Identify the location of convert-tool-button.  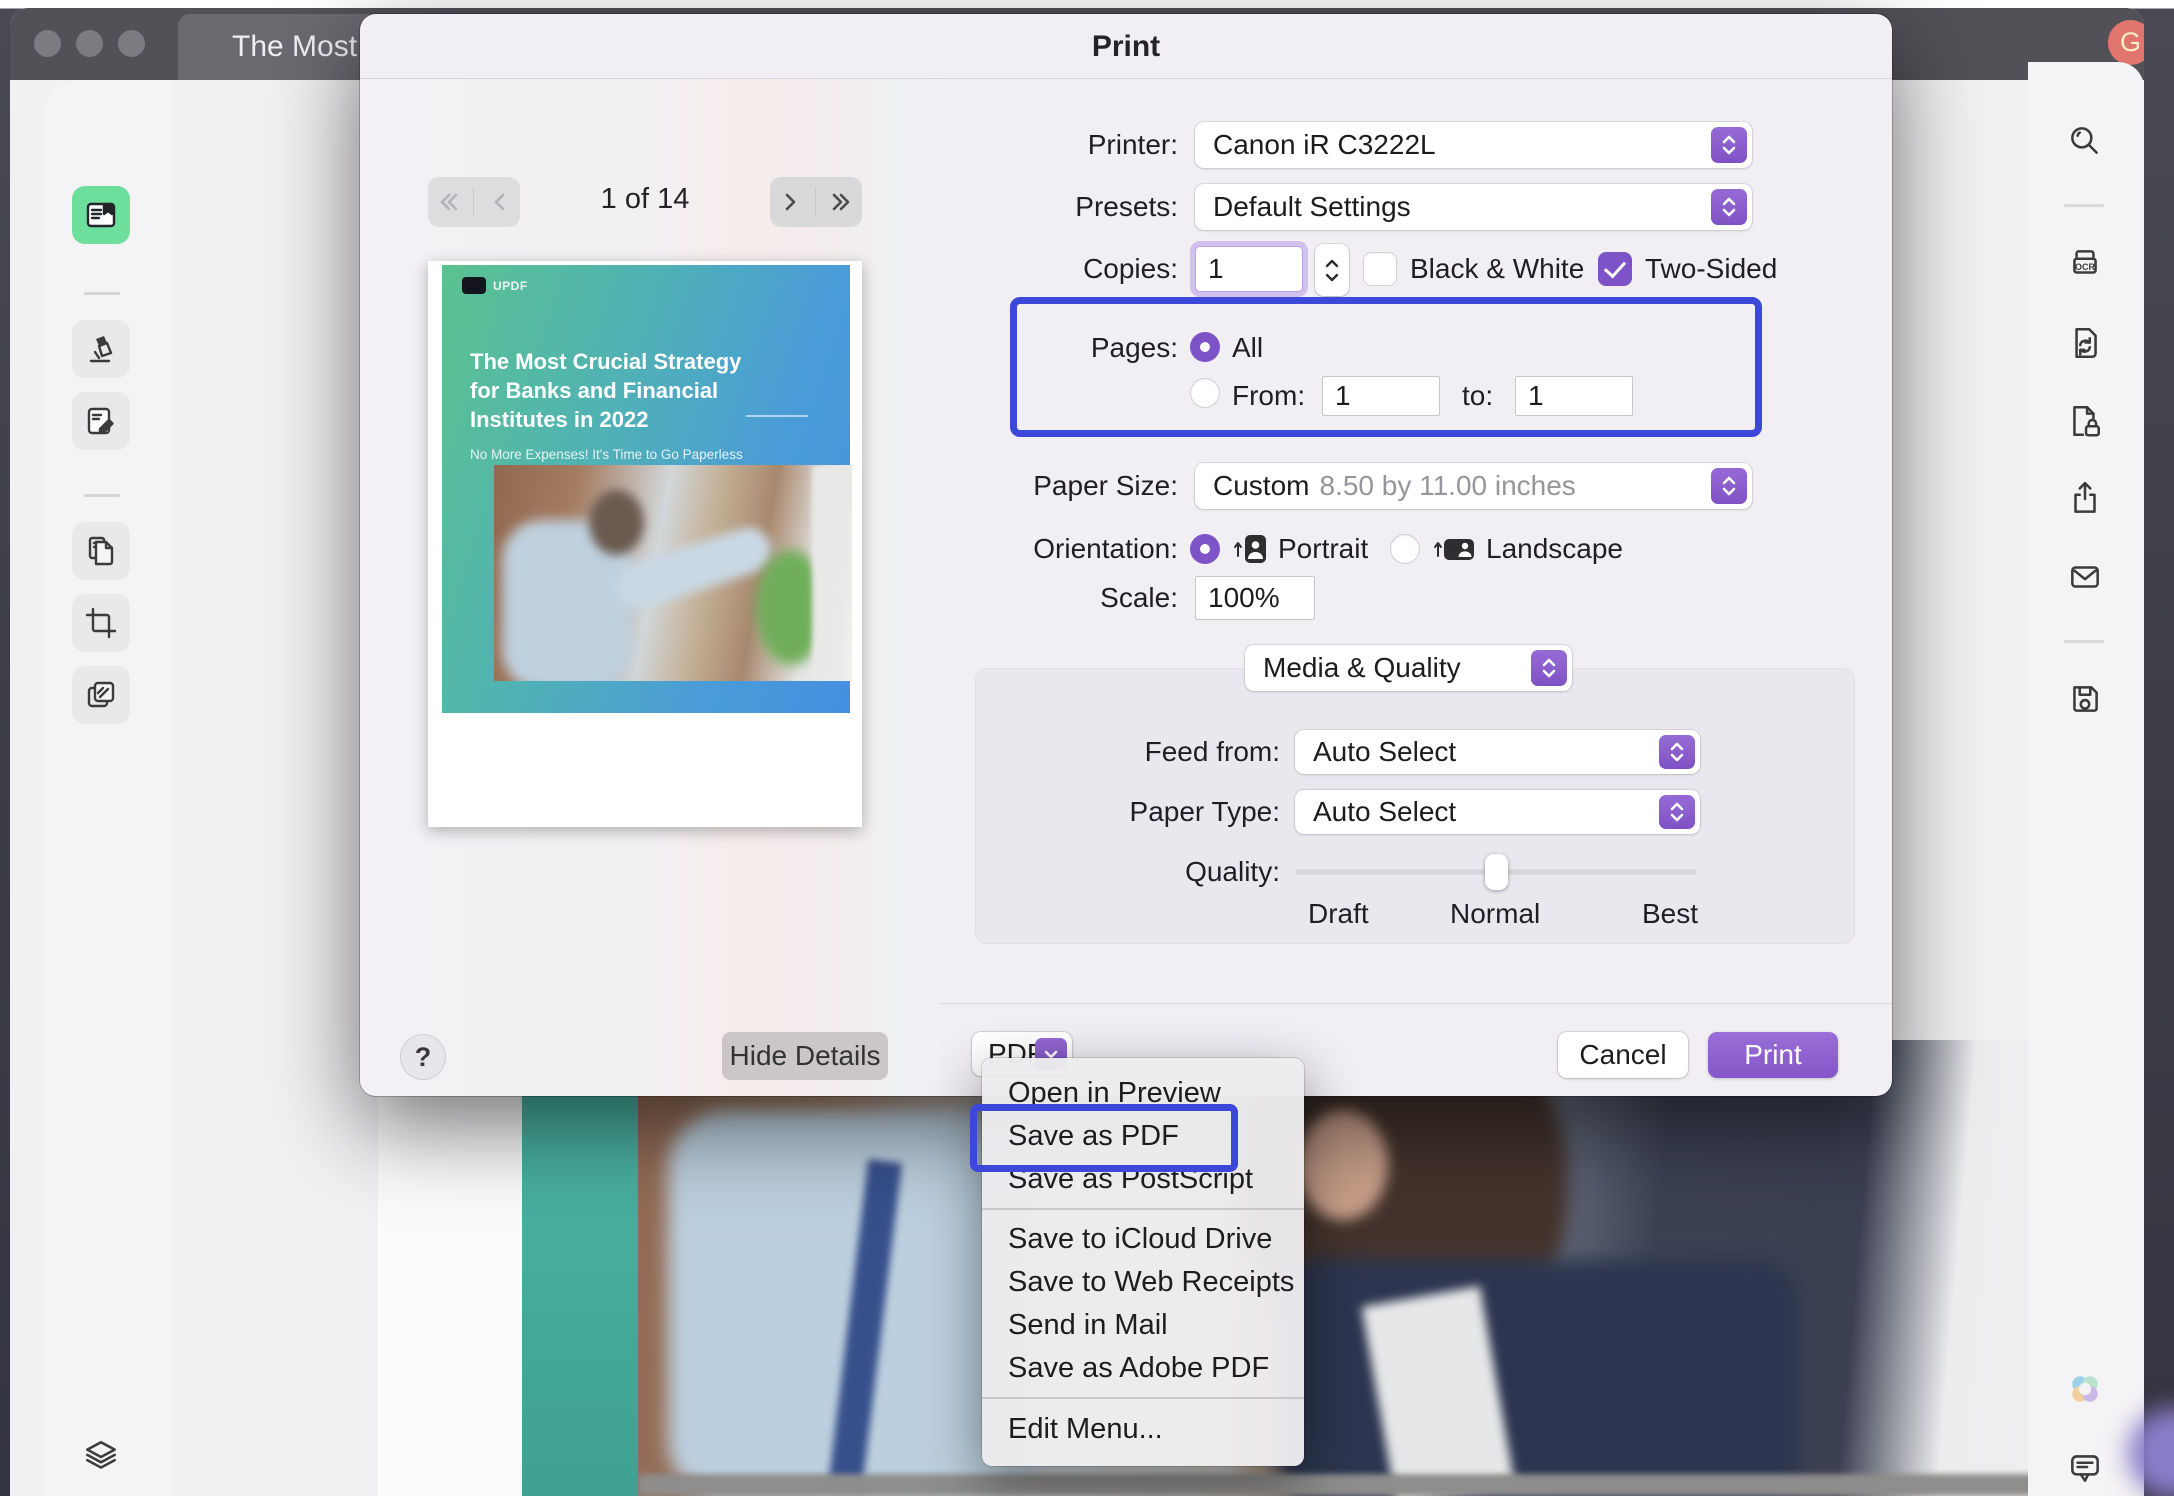
(2085, 343).